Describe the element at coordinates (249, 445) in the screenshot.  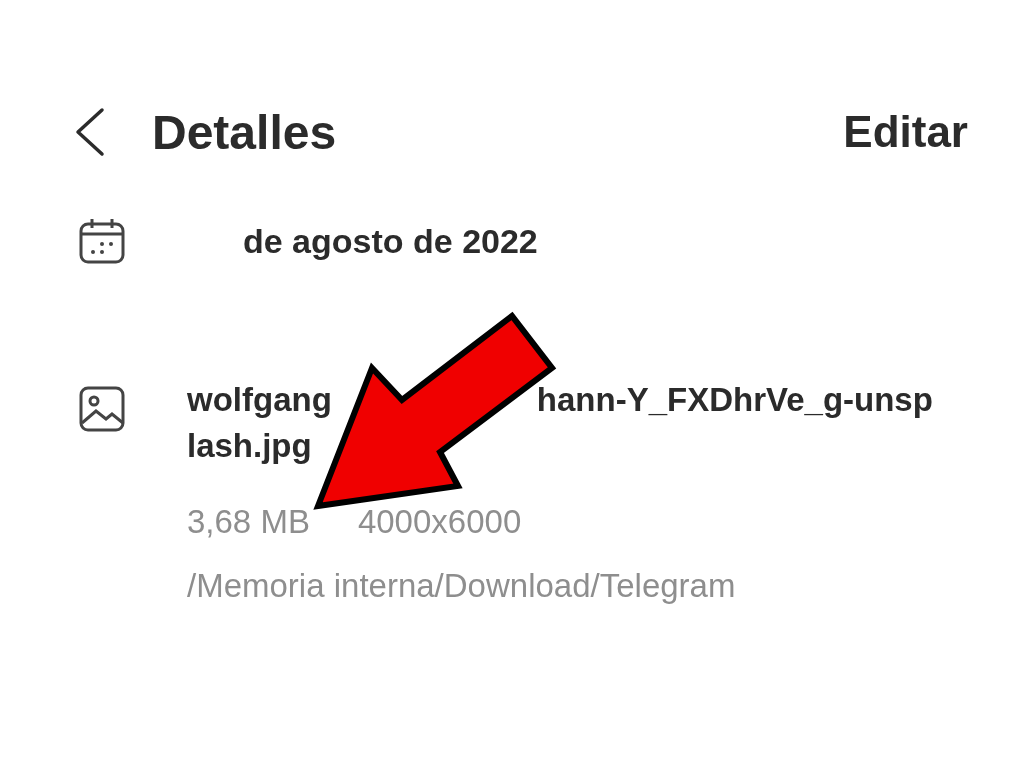
I see `file-name: lash.jpg` at that location.